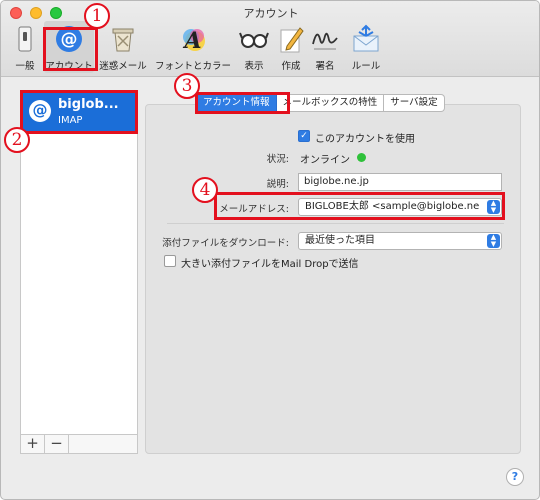 Image resolution: width=540 pixels, height=500 pixels. What do you see at coordinates (33, 444) in the screenshot?
I see `add-account-button: +` at bounding box center [33, 444].